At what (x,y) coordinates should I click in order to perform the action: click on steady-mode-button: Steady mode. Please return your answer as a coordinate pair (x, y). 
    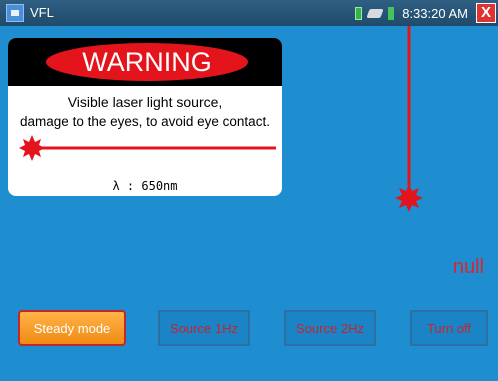
    Looking at the image, I should click on (72, 328).